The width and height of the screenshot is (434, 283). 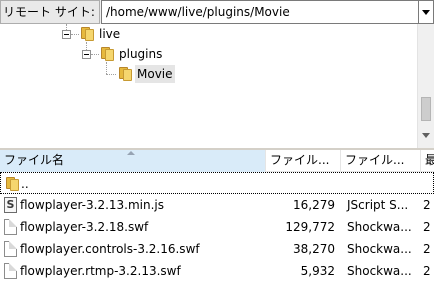 I want to click on scrollbar-thumb, so click(x=426, y=109).